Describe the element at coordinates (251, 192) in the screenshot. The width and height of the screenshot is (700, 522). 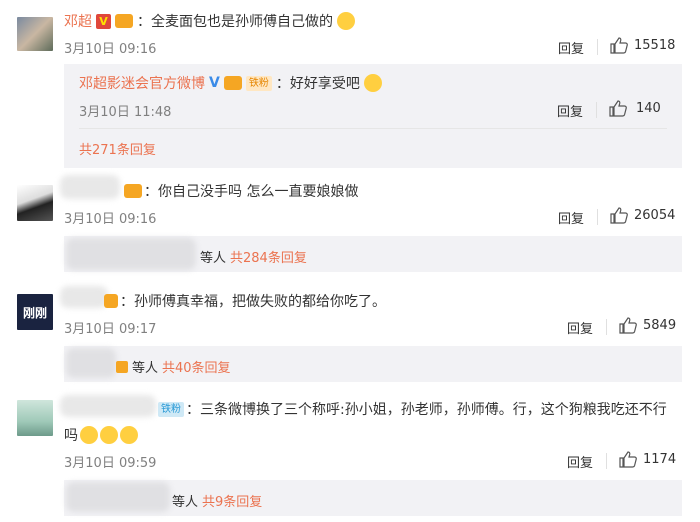
I see `comment-text: ：你自己没手吗 怎么一直要娘娘做` at that location.